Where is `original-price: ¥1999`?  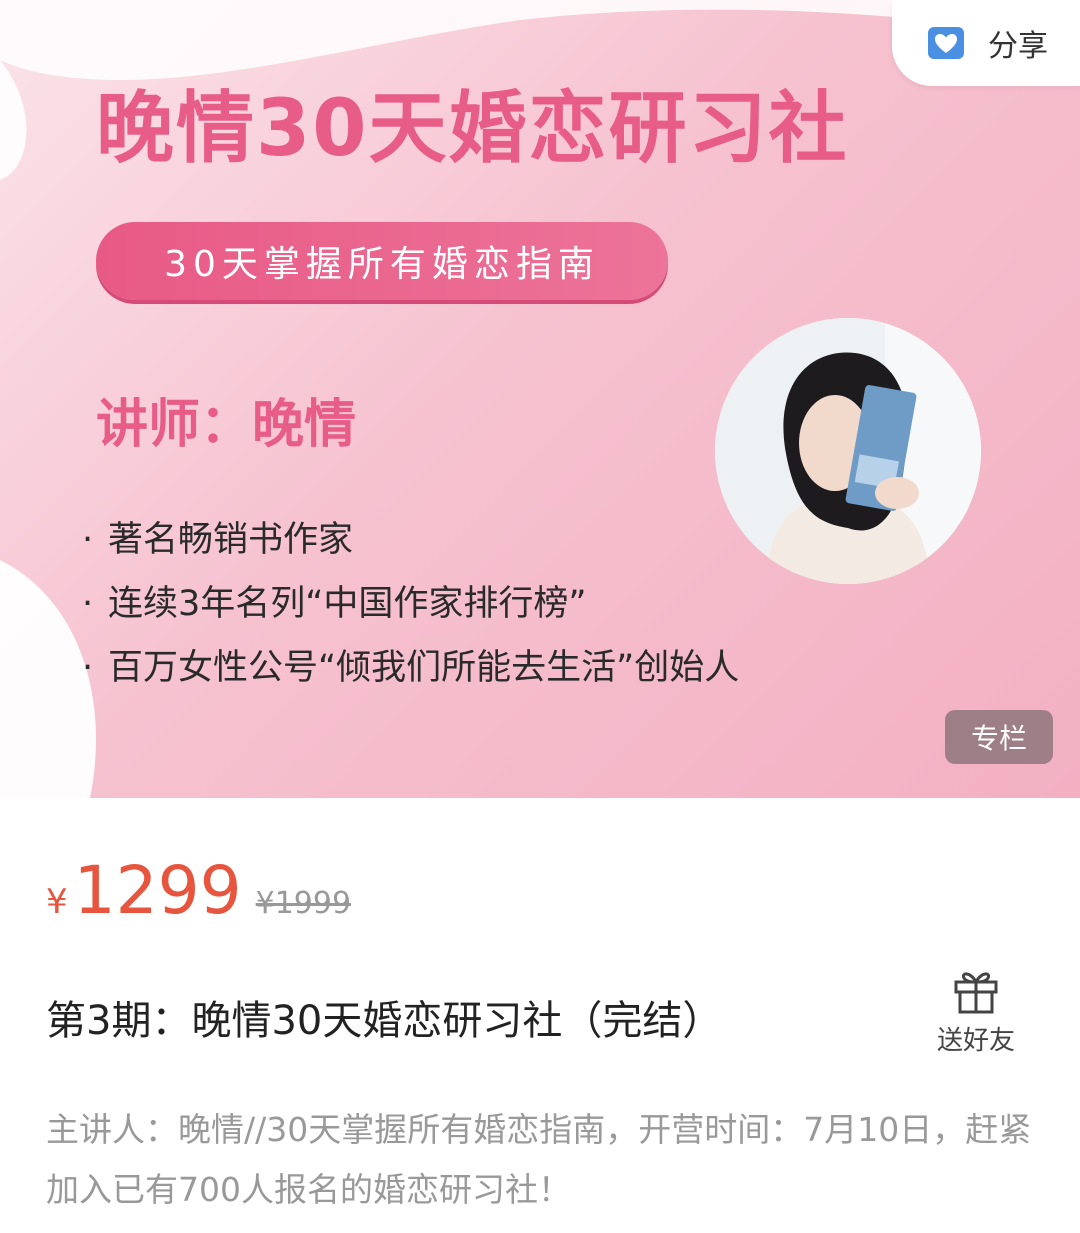
original-price: ¥1999 is located at coordinates (303, 903).